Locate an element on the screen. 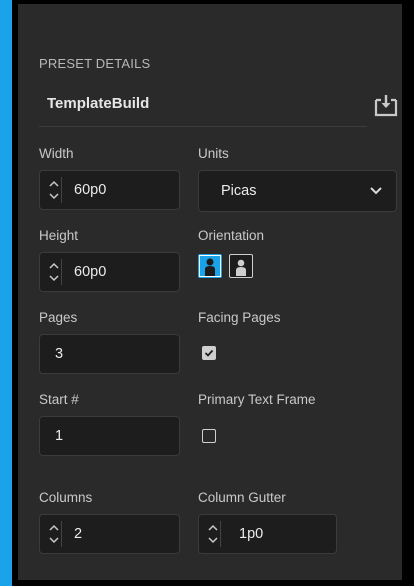 The width and height of the screenshot is (414, 586). start-number-label: Start # is located at coordinates (59, 399).